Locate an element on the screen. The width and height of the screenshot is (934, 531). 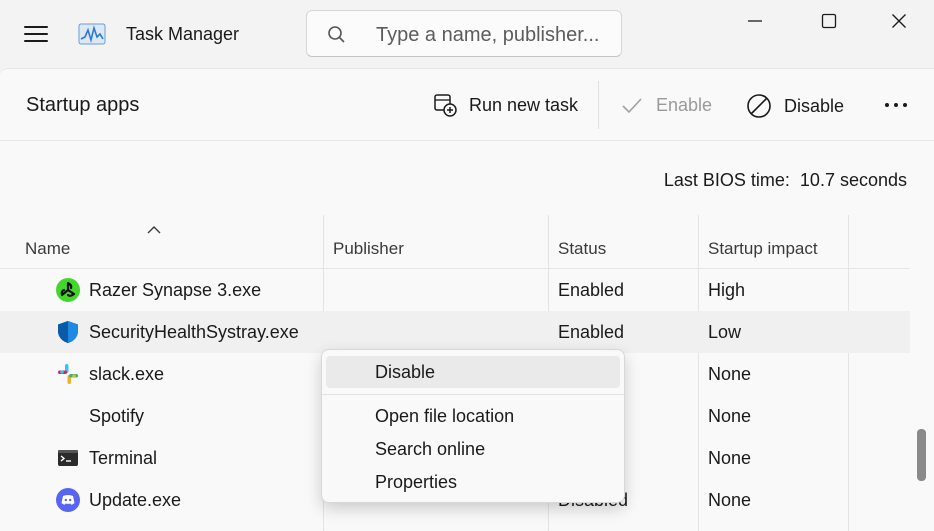
task-manager-icon is located at coordinates (92, 34).